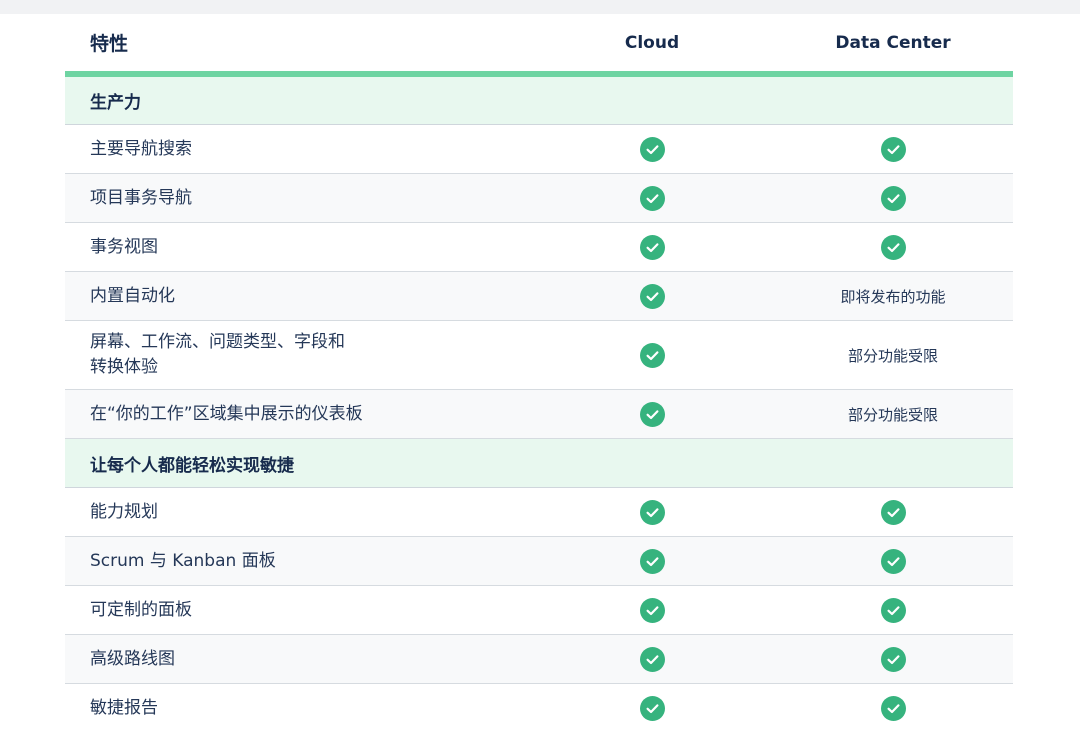 The image size is (1080, 732). Describe the element at coordinates (298, 355) in the screenshot. I see `feature-name: 屏幕、工作流、问题类型、字段和 转换体验` at that location.